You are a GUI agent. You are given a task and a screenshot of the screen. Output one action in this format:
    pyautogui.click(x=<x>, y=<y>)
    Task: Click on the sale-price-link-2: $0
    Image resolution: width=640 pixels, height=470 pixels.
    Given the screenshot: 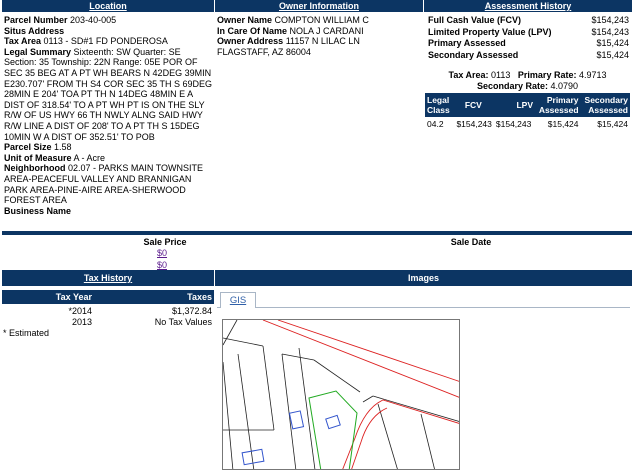 What is the action you would take?
    pyautogui.click(x=162, y=265)
    